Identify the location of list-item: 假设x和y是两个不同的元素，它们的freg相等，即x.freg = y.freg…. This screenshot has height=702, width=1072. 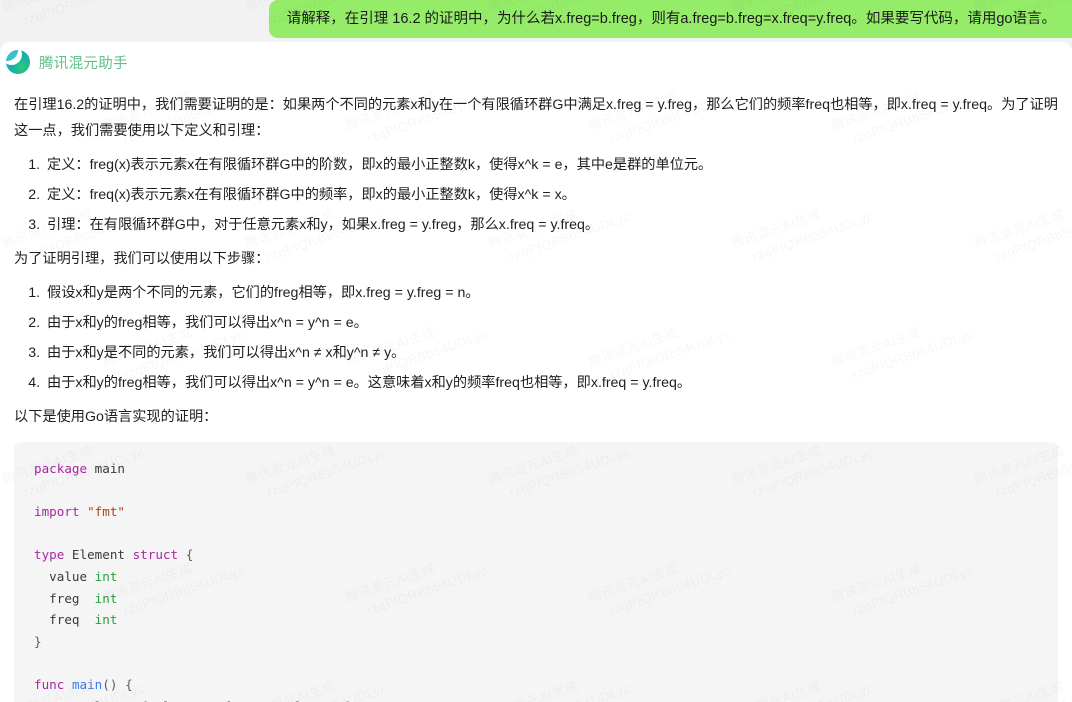
(551, 293).